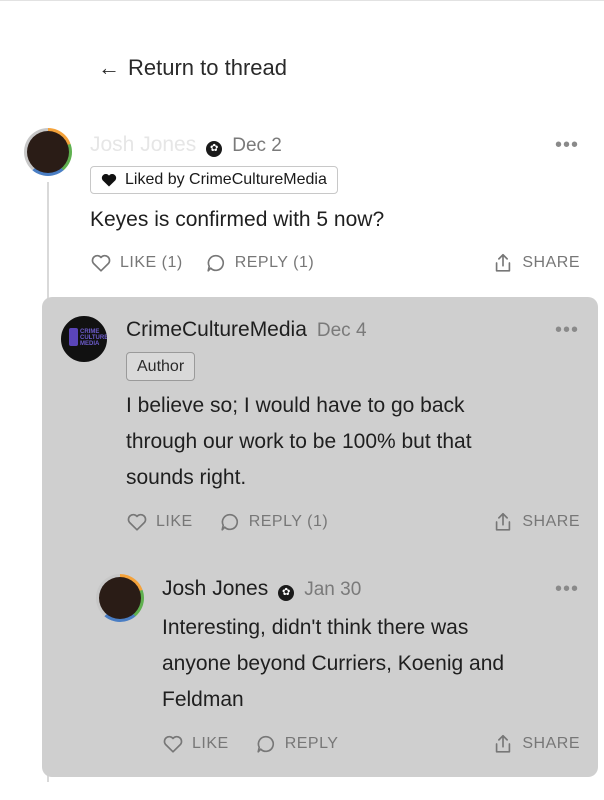 Image resolution: width=604 pixels, height=800 pixels. Describe the element at coordinates (302, 0) in the screenshot. I see `top-divider` at that location.